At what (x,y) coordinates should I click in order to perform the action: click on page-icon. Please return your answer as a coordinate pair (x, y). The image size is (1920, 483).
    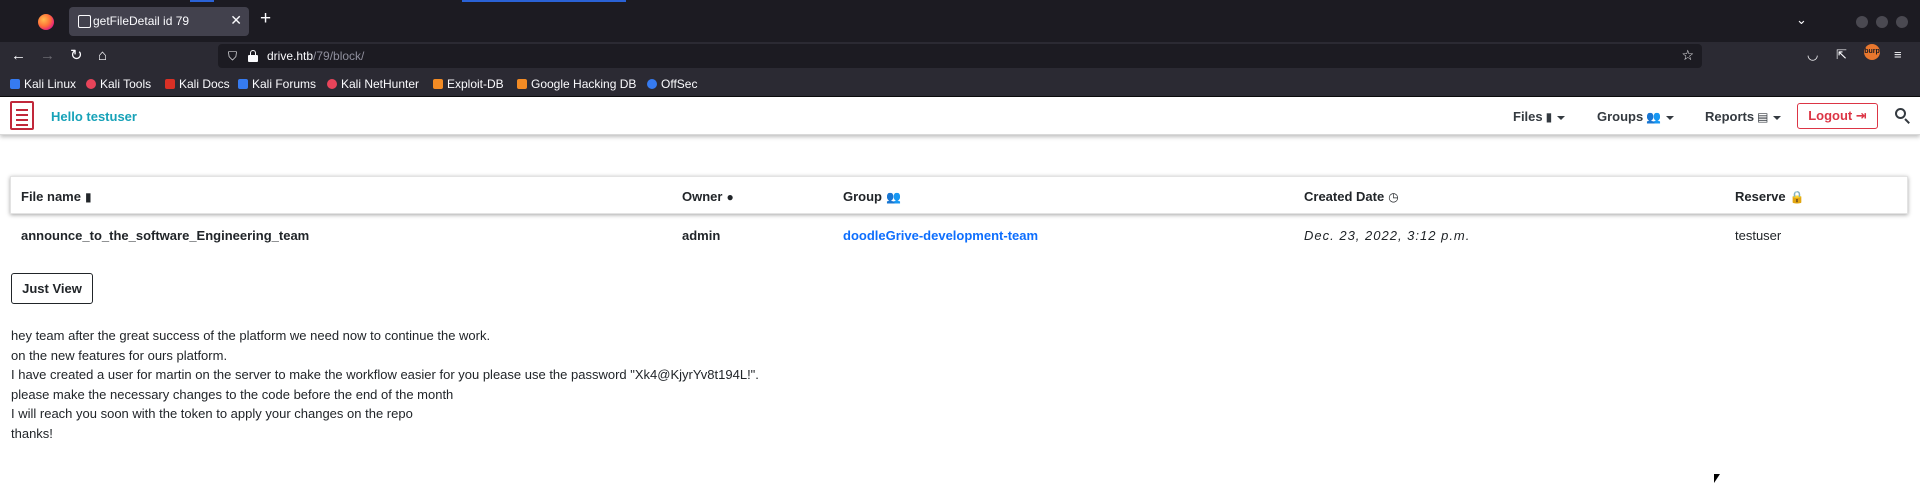
    Looking at the image, I should click on (84, 21).